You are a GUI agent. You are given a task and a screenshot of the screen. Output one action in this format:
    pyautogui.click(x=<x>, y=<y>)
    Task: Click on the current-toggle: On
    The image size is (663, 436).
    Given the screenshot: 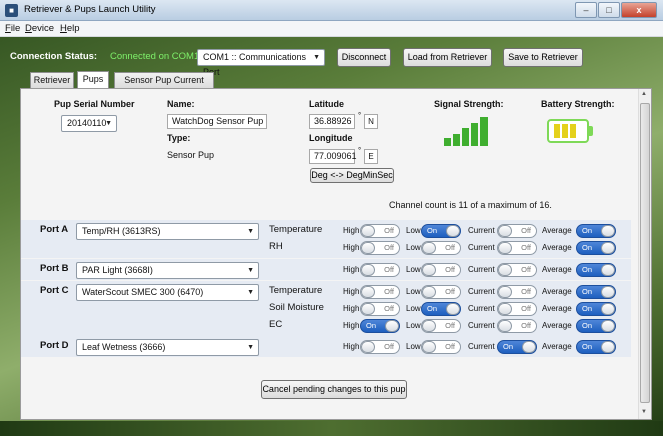 What is the action you would take?
    pyautogui.click(x=517, y=347)
    